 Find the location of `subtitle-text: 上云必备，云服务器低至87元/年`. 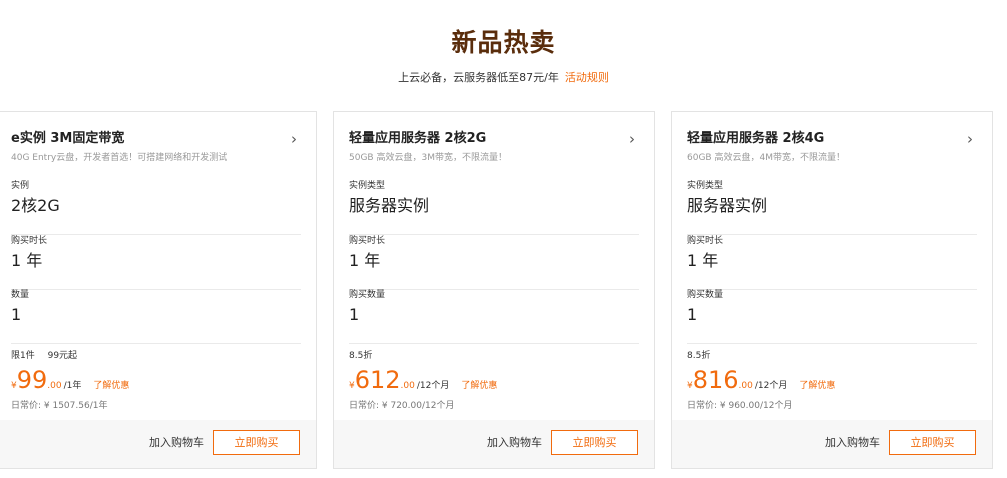

subtitle-text: 上云必备，云服务器低至87元/年 is located at coordinates (478, 77).